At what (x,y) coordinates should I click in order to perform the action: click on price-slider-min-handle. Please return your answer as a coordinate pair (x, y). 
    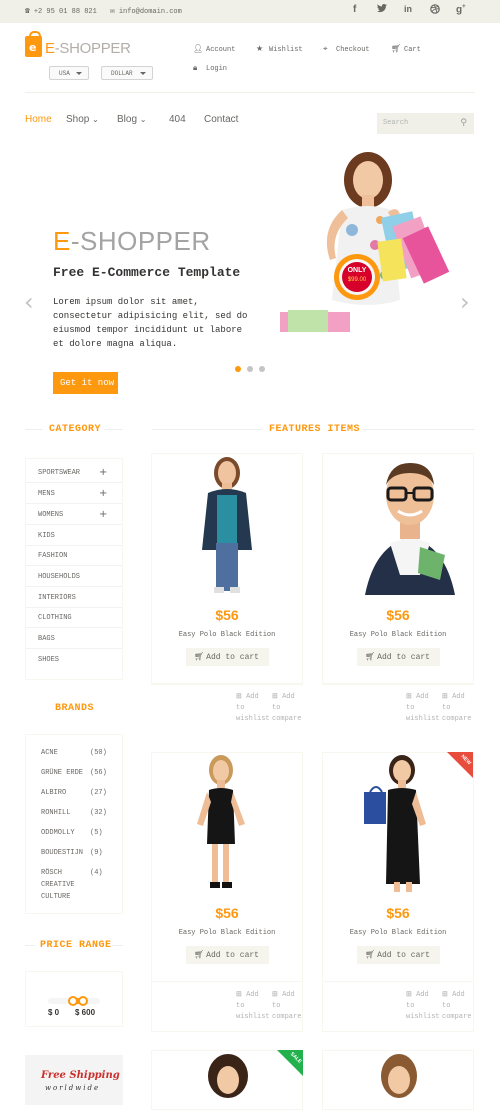
    Looking at the image, I should click on (73, 1001).